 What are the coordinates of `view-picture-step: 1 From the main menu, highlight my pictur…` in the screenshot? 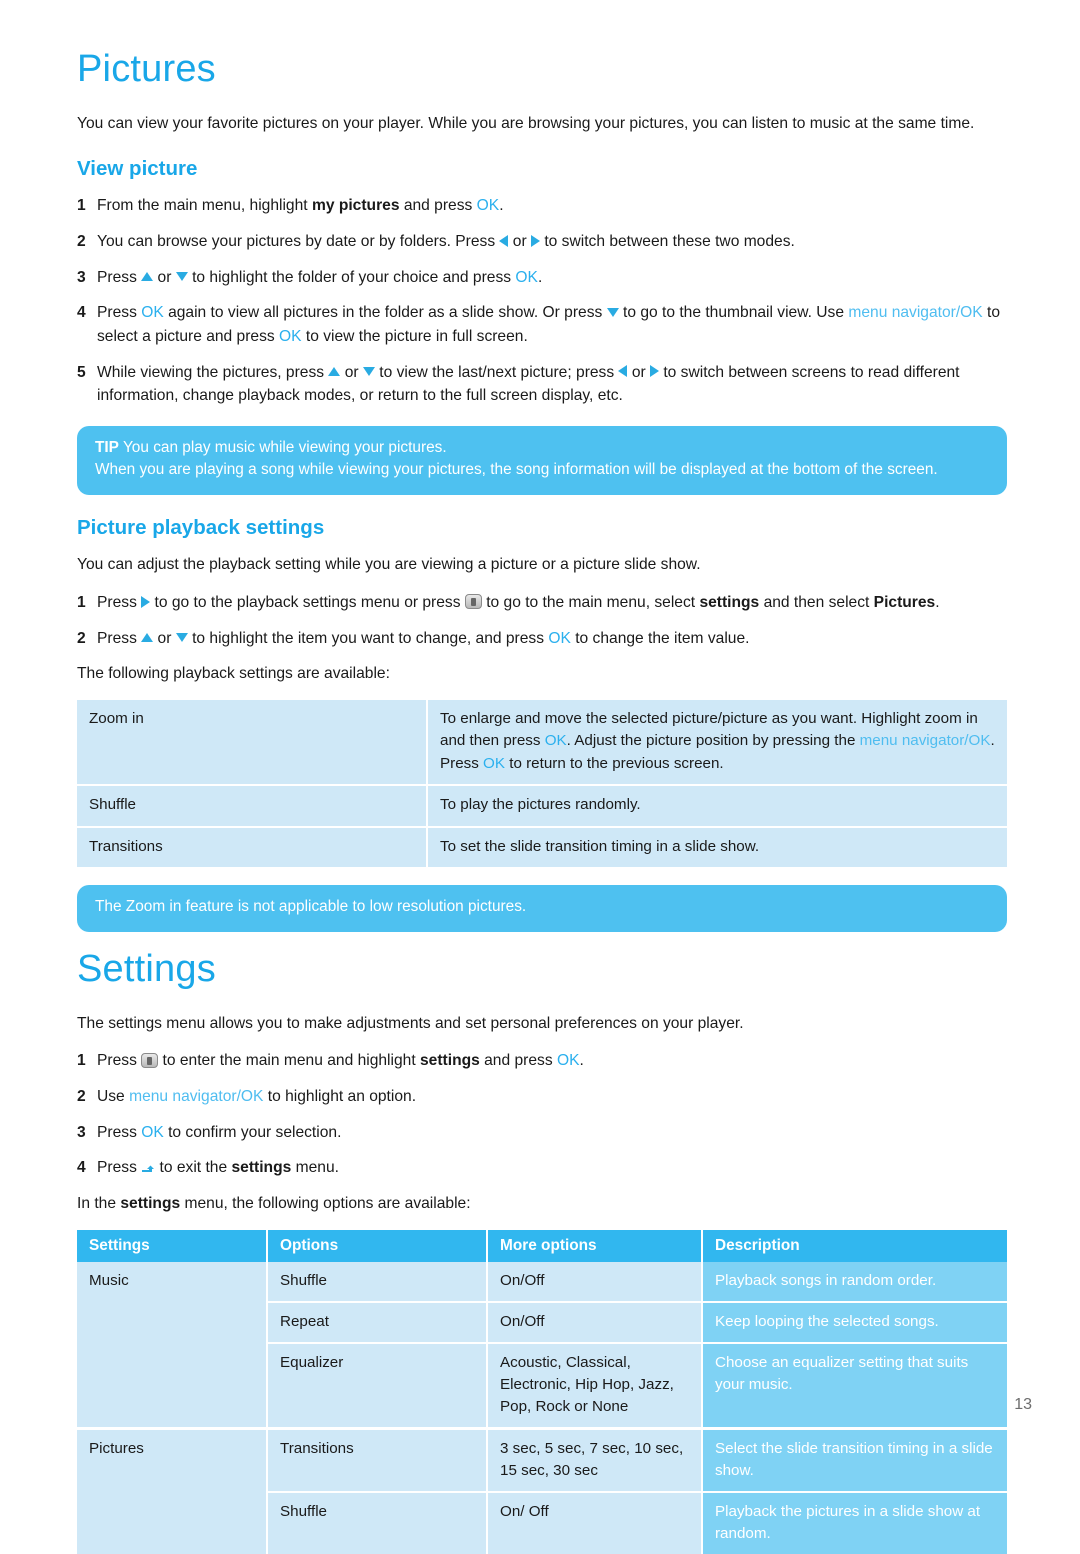 It's located at (542, 206).